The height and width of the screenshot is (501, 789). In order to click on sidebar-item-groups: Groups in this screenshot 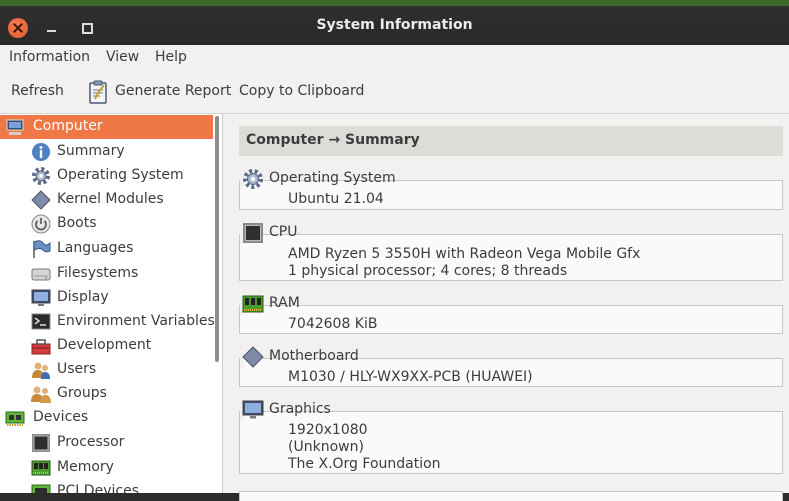, I will do `click(106, 394)`.